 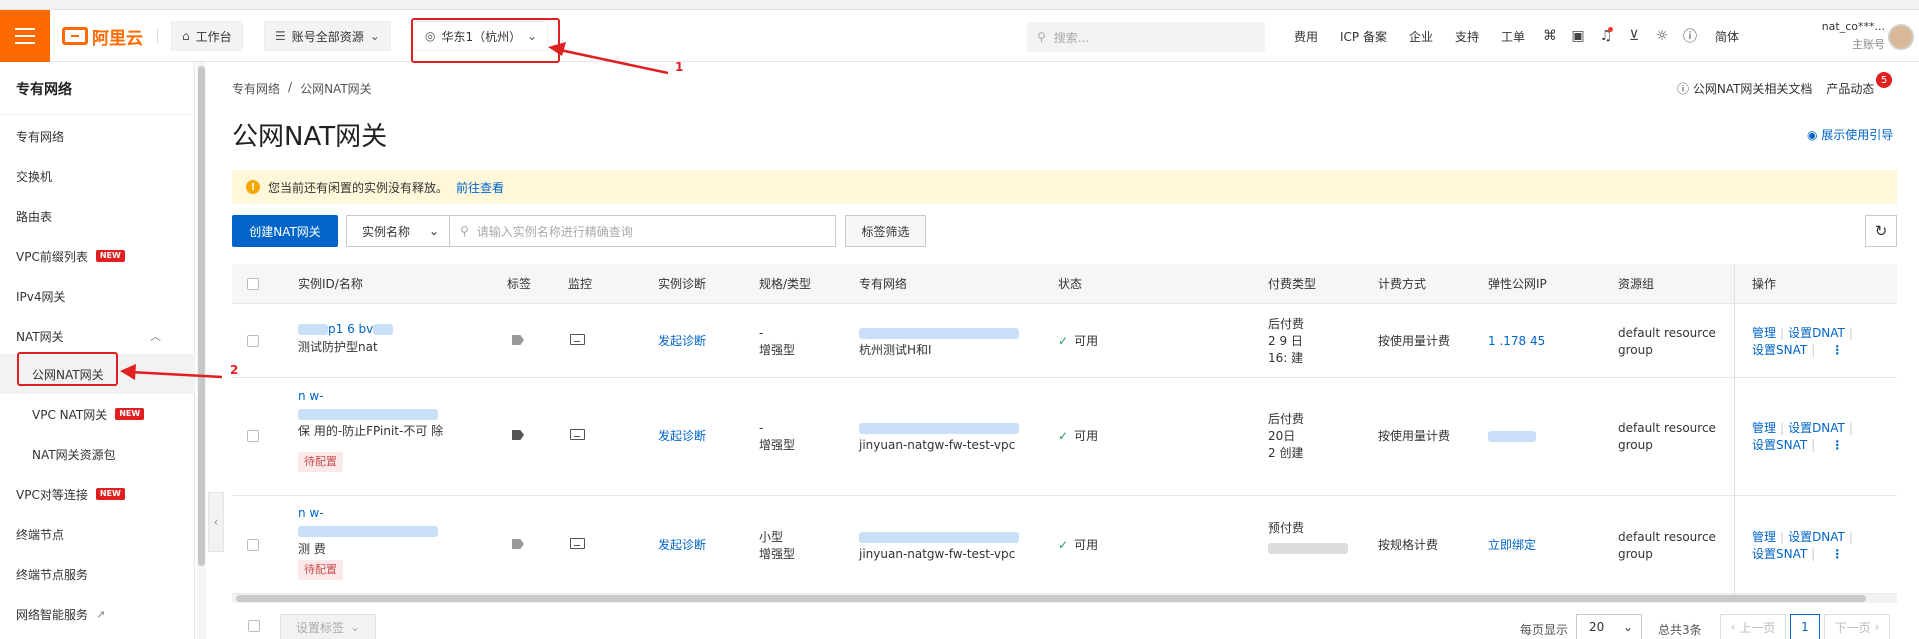 I want to click on usage-guide-link: ◉ 展示使用引导, so click(x=1850, y=134).